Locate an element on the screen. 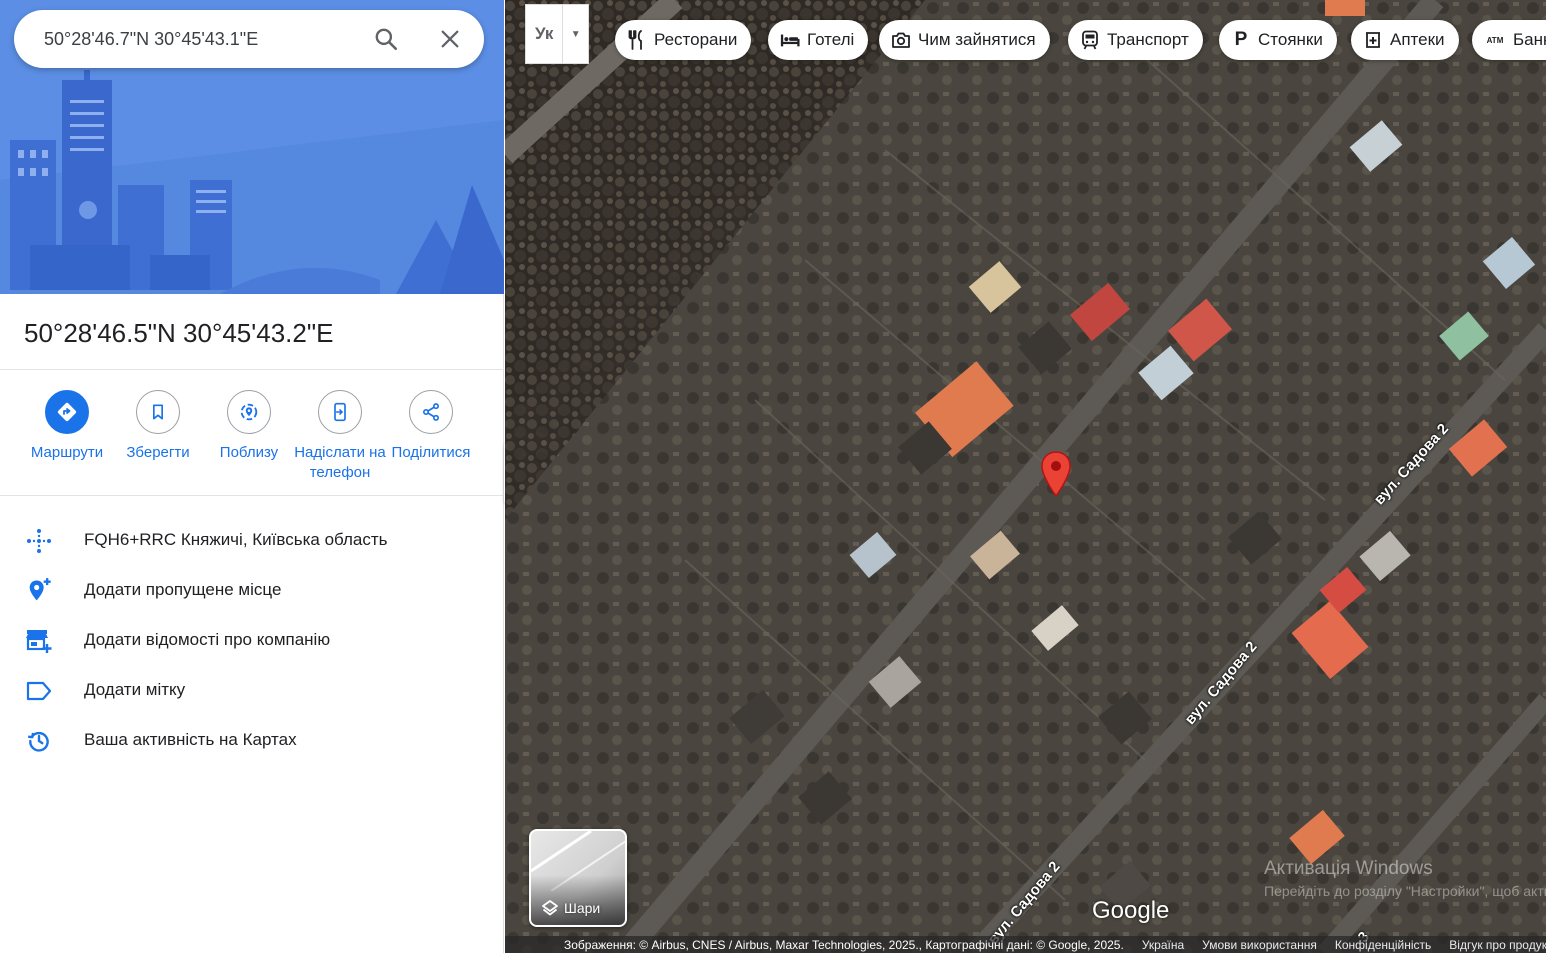  hotel-icon is located at coordinates (790, 40).